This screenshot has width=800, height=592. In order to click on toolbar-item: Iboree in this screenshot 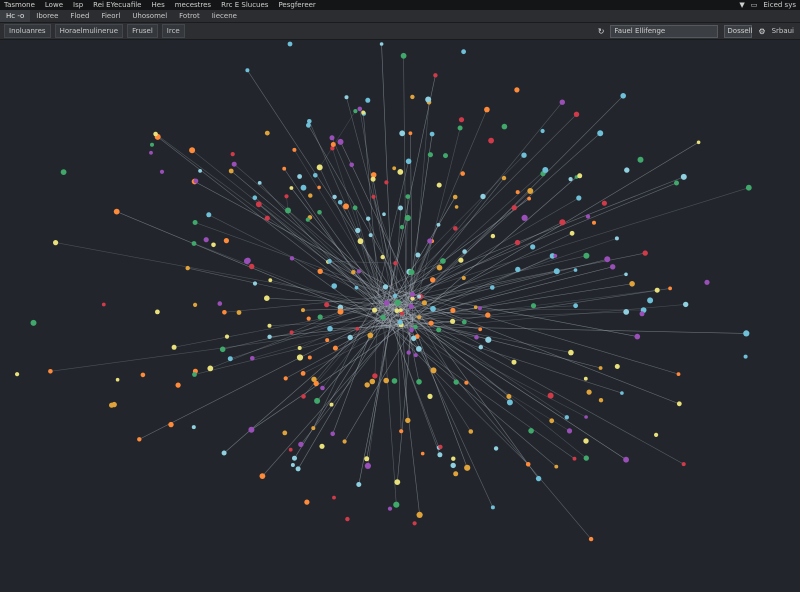, I will do `click(47, 16)`.